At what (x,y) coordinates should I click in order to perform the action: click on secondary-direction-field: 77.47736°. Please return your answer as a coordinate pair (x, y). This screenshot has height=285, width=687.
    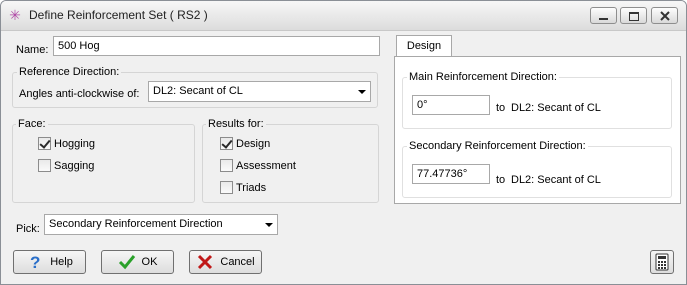
    Looking at the image, I should click on (451, 174).